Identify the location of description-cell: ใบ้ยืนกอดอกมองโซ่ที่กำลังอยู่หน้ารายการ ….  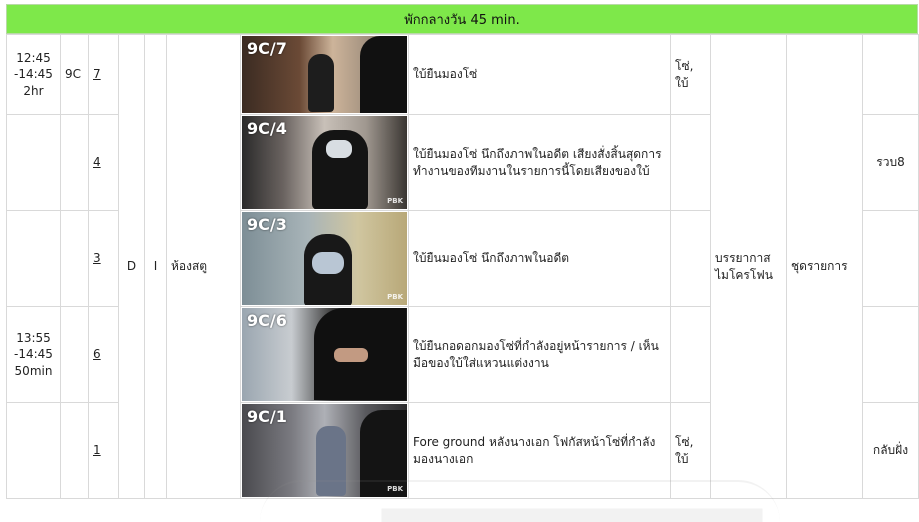
(539, 354).